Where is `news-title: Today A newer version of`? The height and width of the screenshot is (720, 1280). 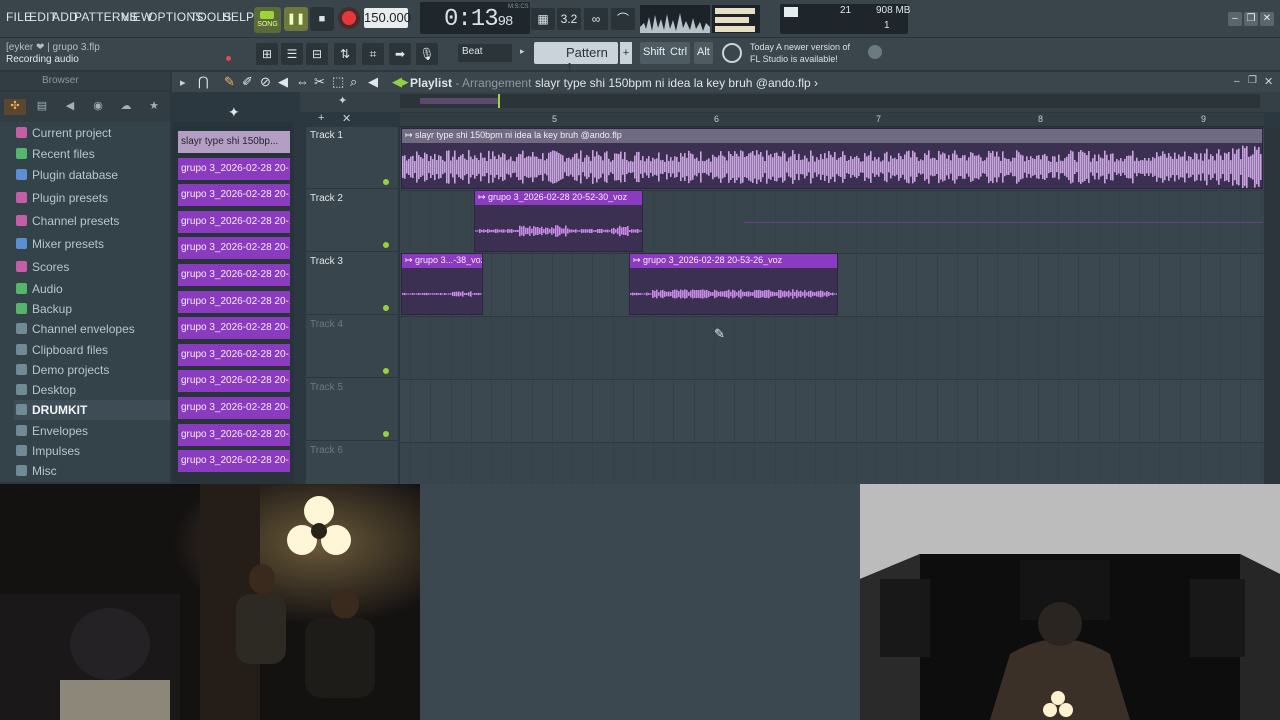
news-title: Today A newer version of is located at coordinates (800, 47).